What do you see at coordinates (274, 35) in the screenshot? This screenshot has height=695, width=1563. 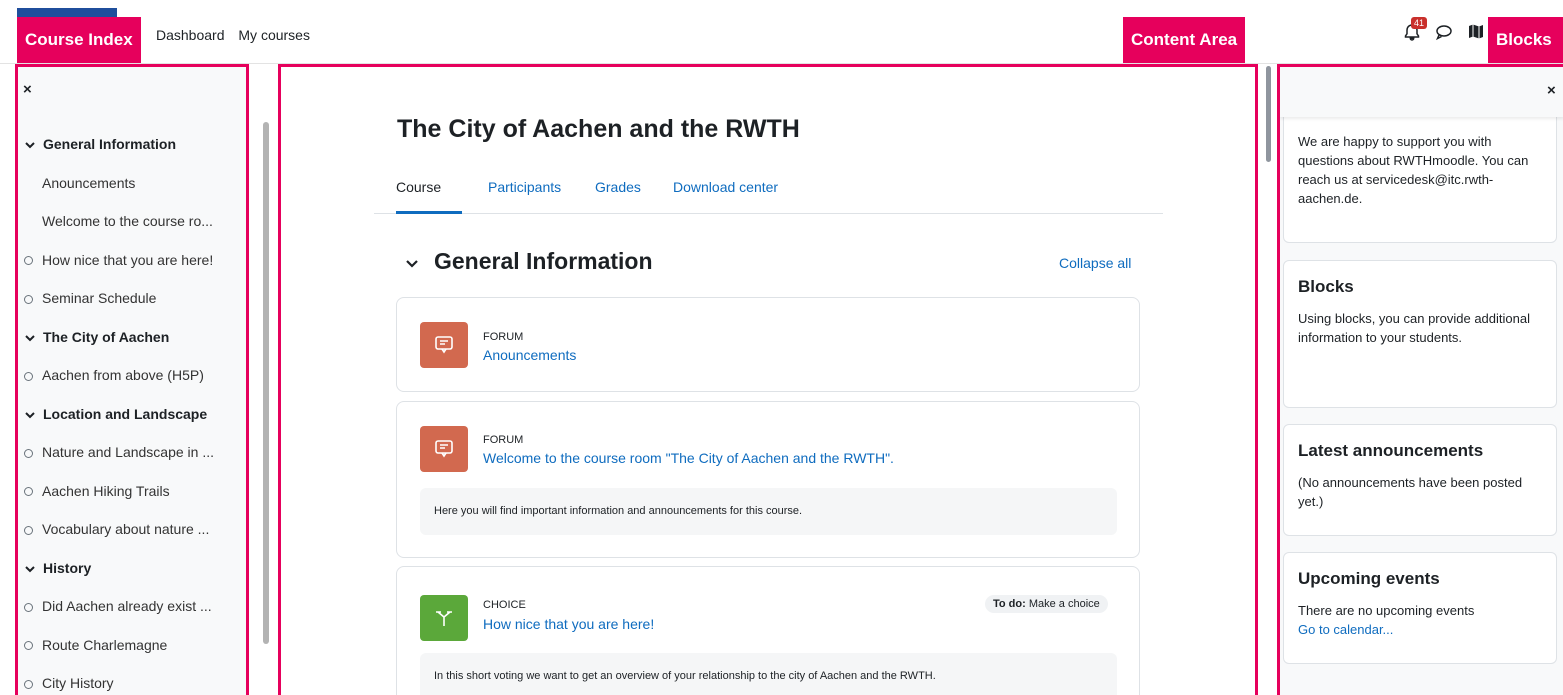 I see `nav-my-courses-link: My courses` at bounding box center [274, 35].